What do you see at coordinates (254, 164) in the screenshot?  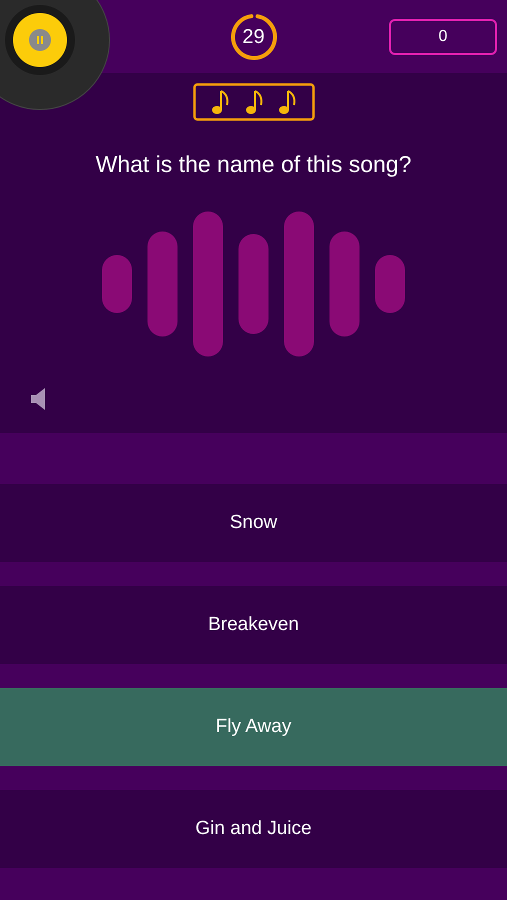 I see `question-text: What is the name of this song?` at bounding box center [254, 164].